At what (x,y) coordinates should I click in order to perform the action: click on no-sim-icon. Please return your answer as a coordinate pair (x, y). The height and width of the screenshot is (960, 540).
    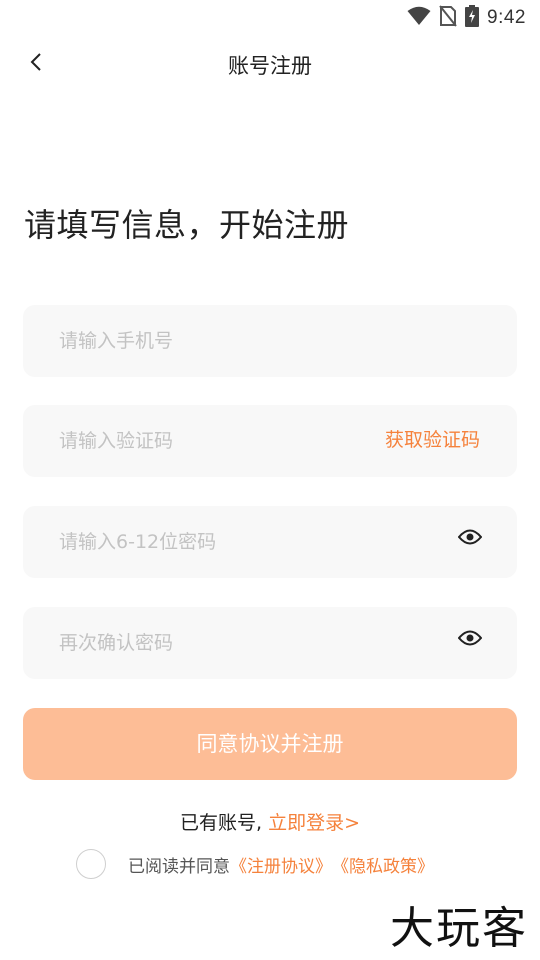
    Looking at the image, I should click on (448, 18).